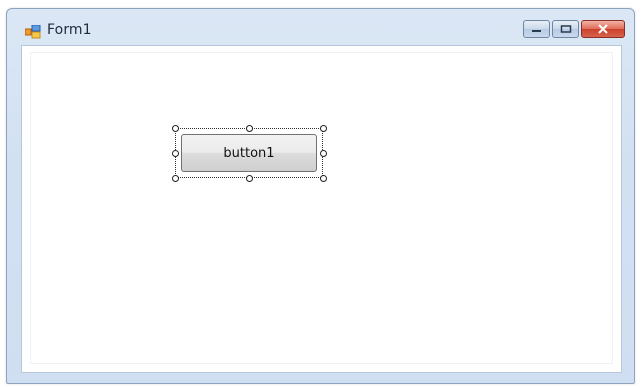 This screenshot has height=388, width=641. What do you see at coordinates (175, 178) in the screenshot?
I see `resize-handle-bottom-left` at bounding box center [175, 178].